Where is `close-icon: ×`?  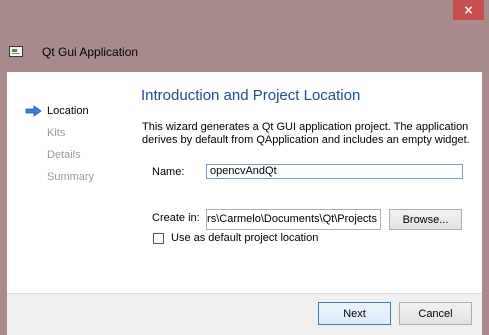 close-icon: × is located at coordinates (468, 10).